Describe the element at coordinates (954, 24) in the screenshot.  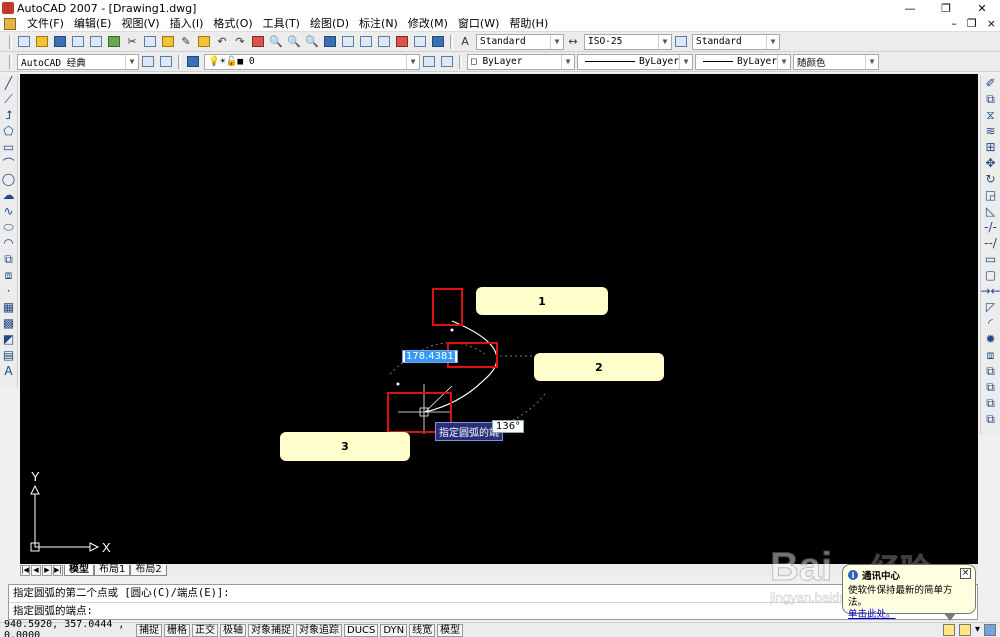
I see `doc-minimize-button: –` at that location.